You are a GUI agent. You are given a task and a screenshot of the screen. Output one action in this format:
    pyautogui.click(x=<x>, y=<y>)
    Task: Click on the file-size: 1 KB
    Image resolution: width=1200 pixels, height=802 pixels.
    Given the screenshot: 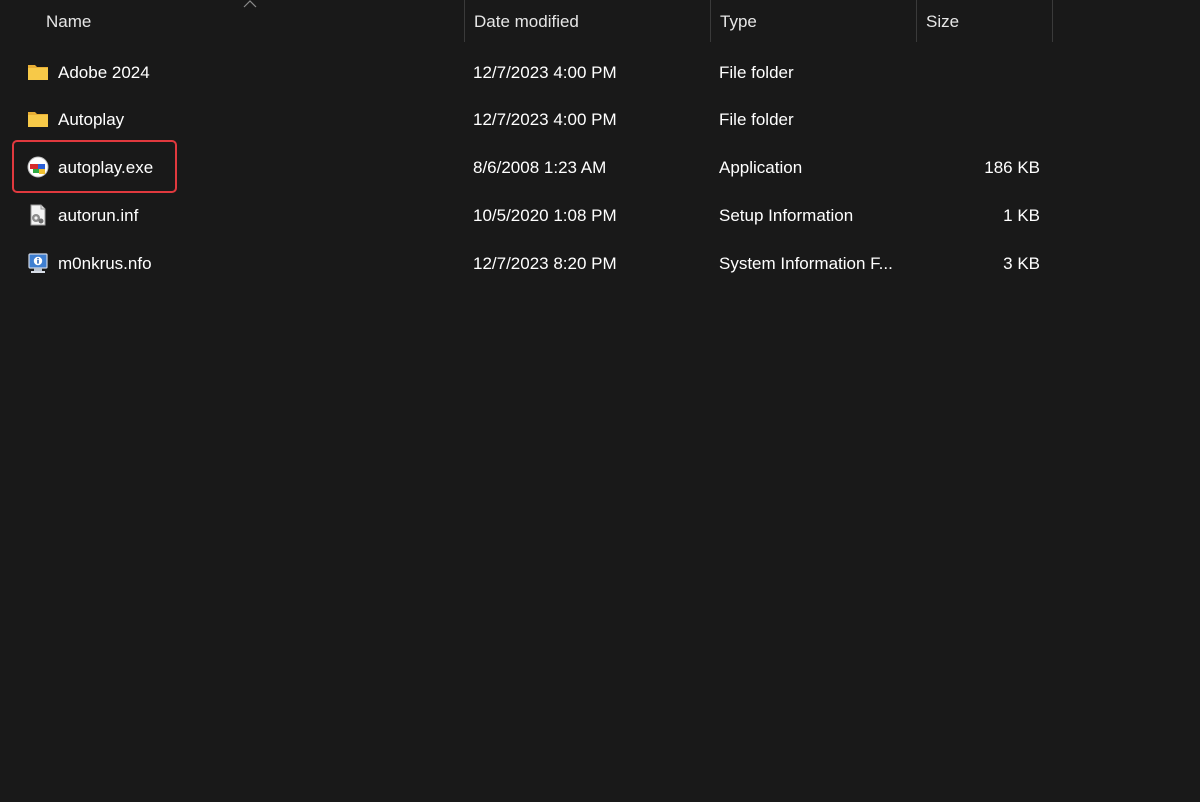 What is the action you would take?
    pyautogui.click(x=1021, y=215)
    